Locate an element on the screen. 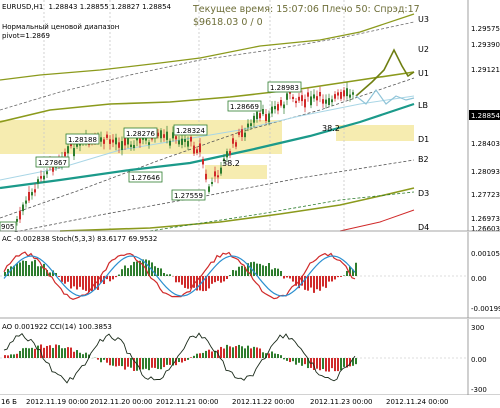  ao-indicator-title: AO 0.001922 CCI(14) 100.3853 is located at coordinates (57, 327).